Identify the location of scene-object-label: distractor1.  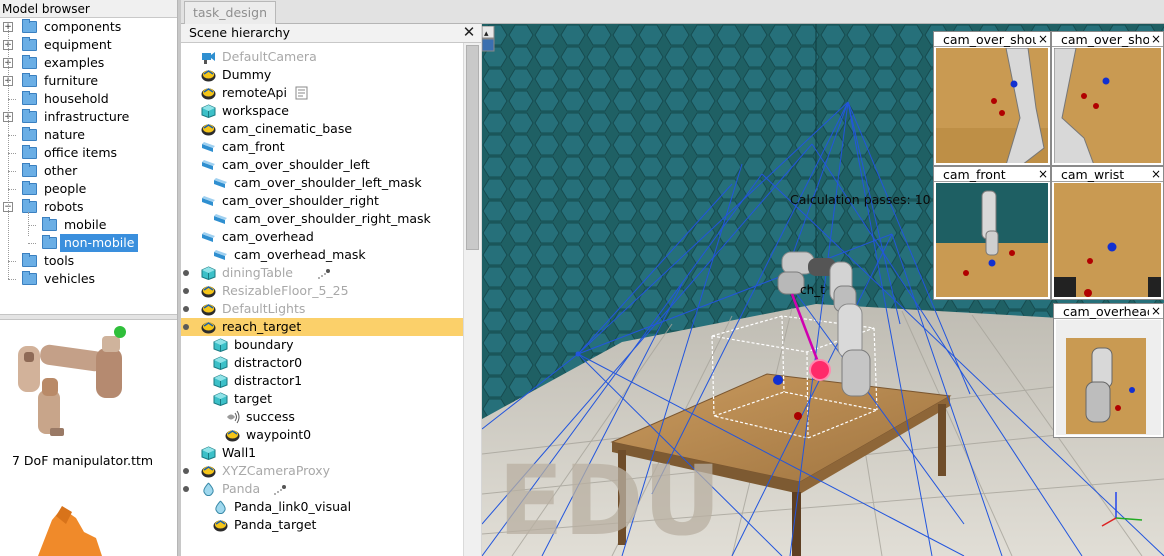
(268, 380).